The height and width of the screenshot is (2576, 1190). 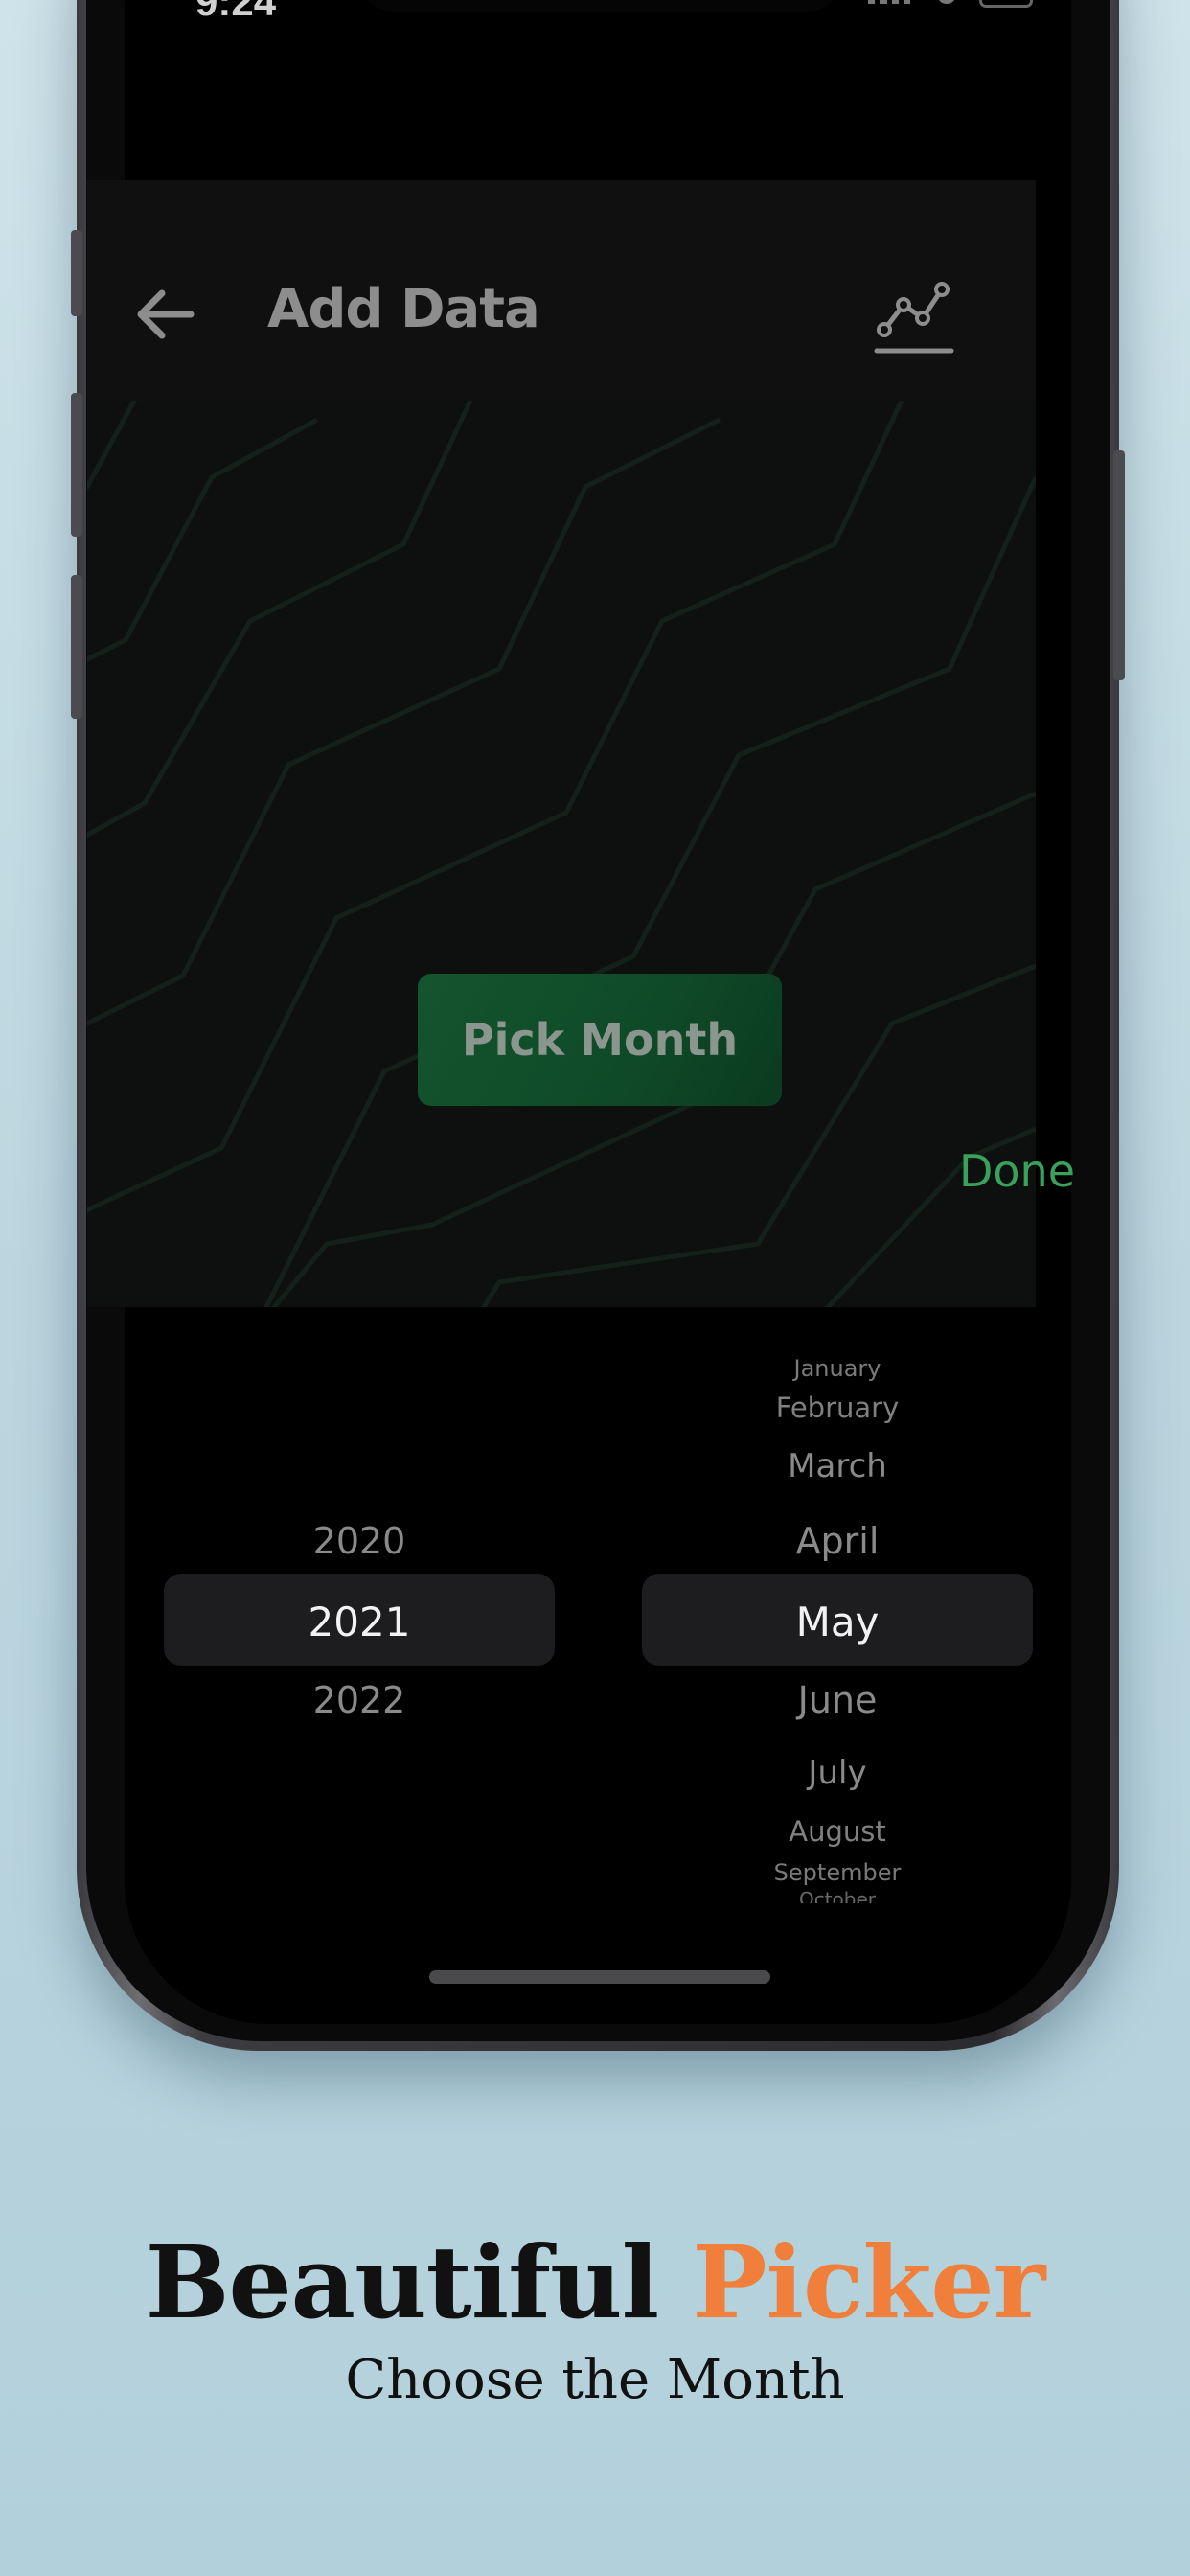 What do you see at coordinates (601, 6) in the screenshot?
I see `notch` at bounding box center [601, 6].